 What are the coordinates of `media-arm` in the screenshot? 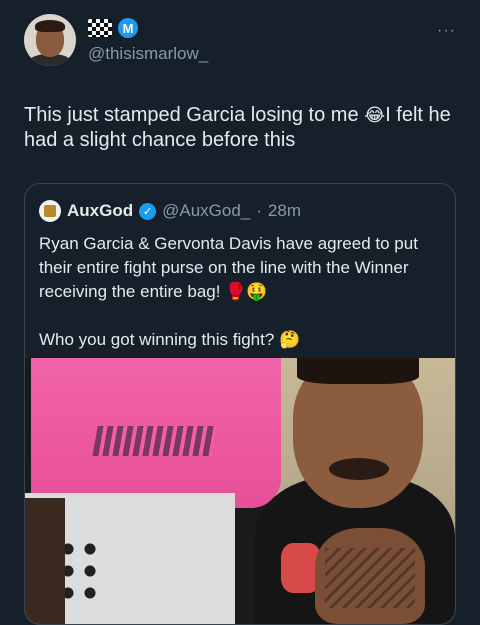 It's located at (45, 561).